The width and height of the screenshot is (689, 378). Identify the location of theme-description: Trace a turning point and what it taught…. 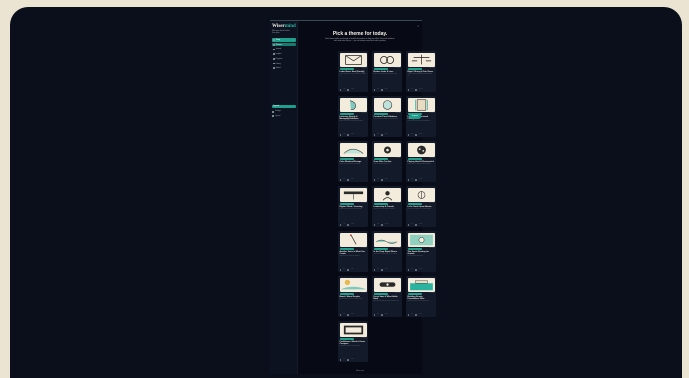
(419, 122).